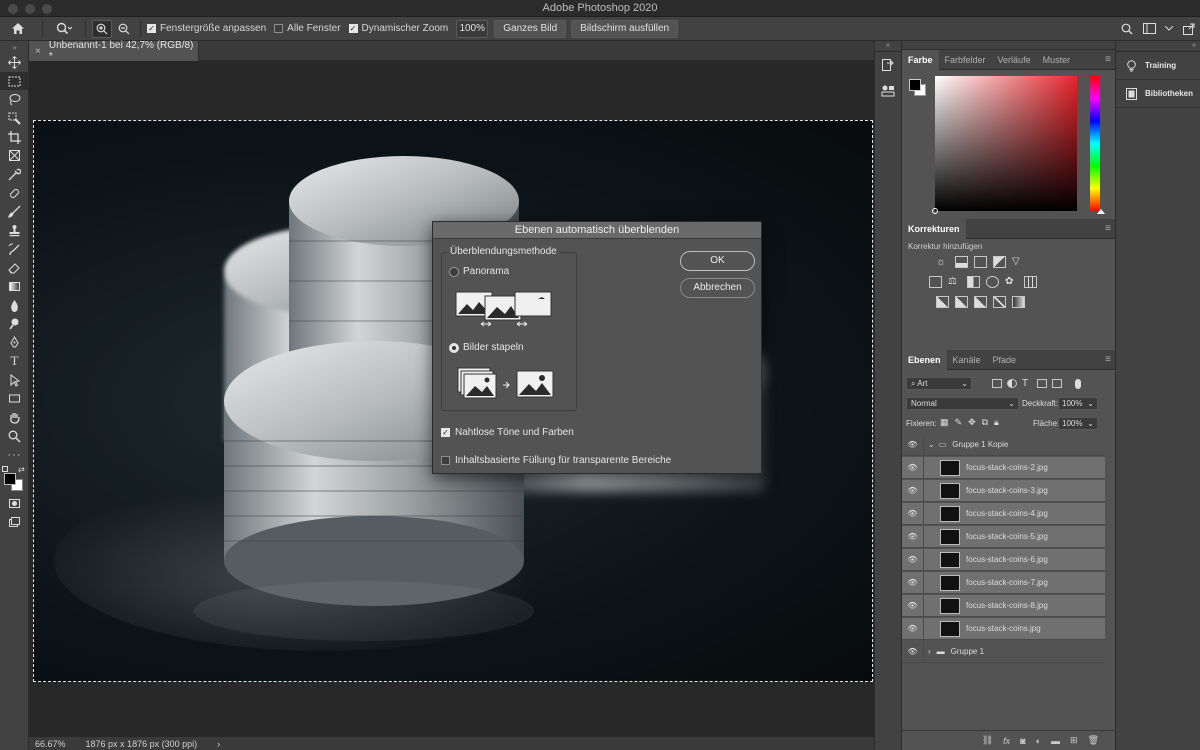  I want to click on link-layers-icon: ⛓︎, so click(987, 740).